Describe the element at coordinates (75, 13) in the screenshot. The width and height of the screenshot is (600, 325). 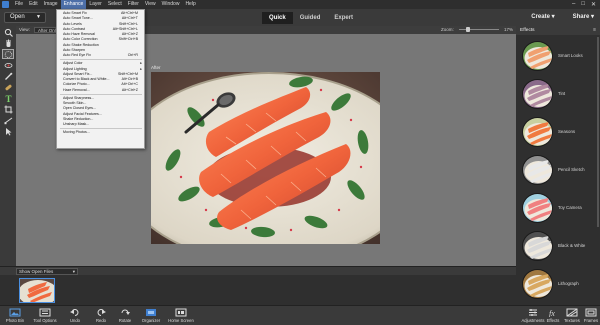
I see `menu-item-label: Auto Smart Fix` at that location.